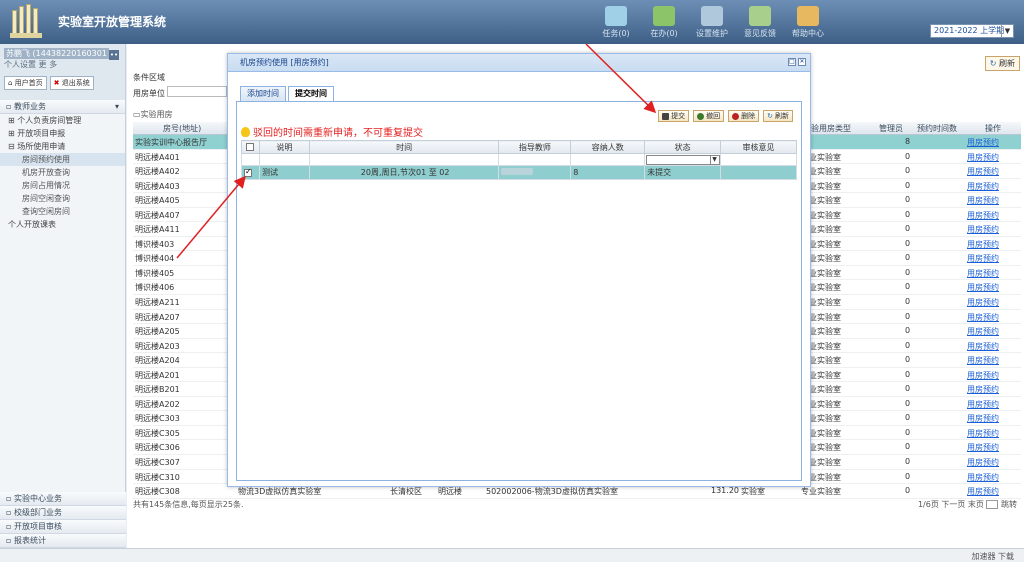  What do you see at coordinates (992, 504) in the screenshot?
I see `page-input` at bounding box center [992, 504].